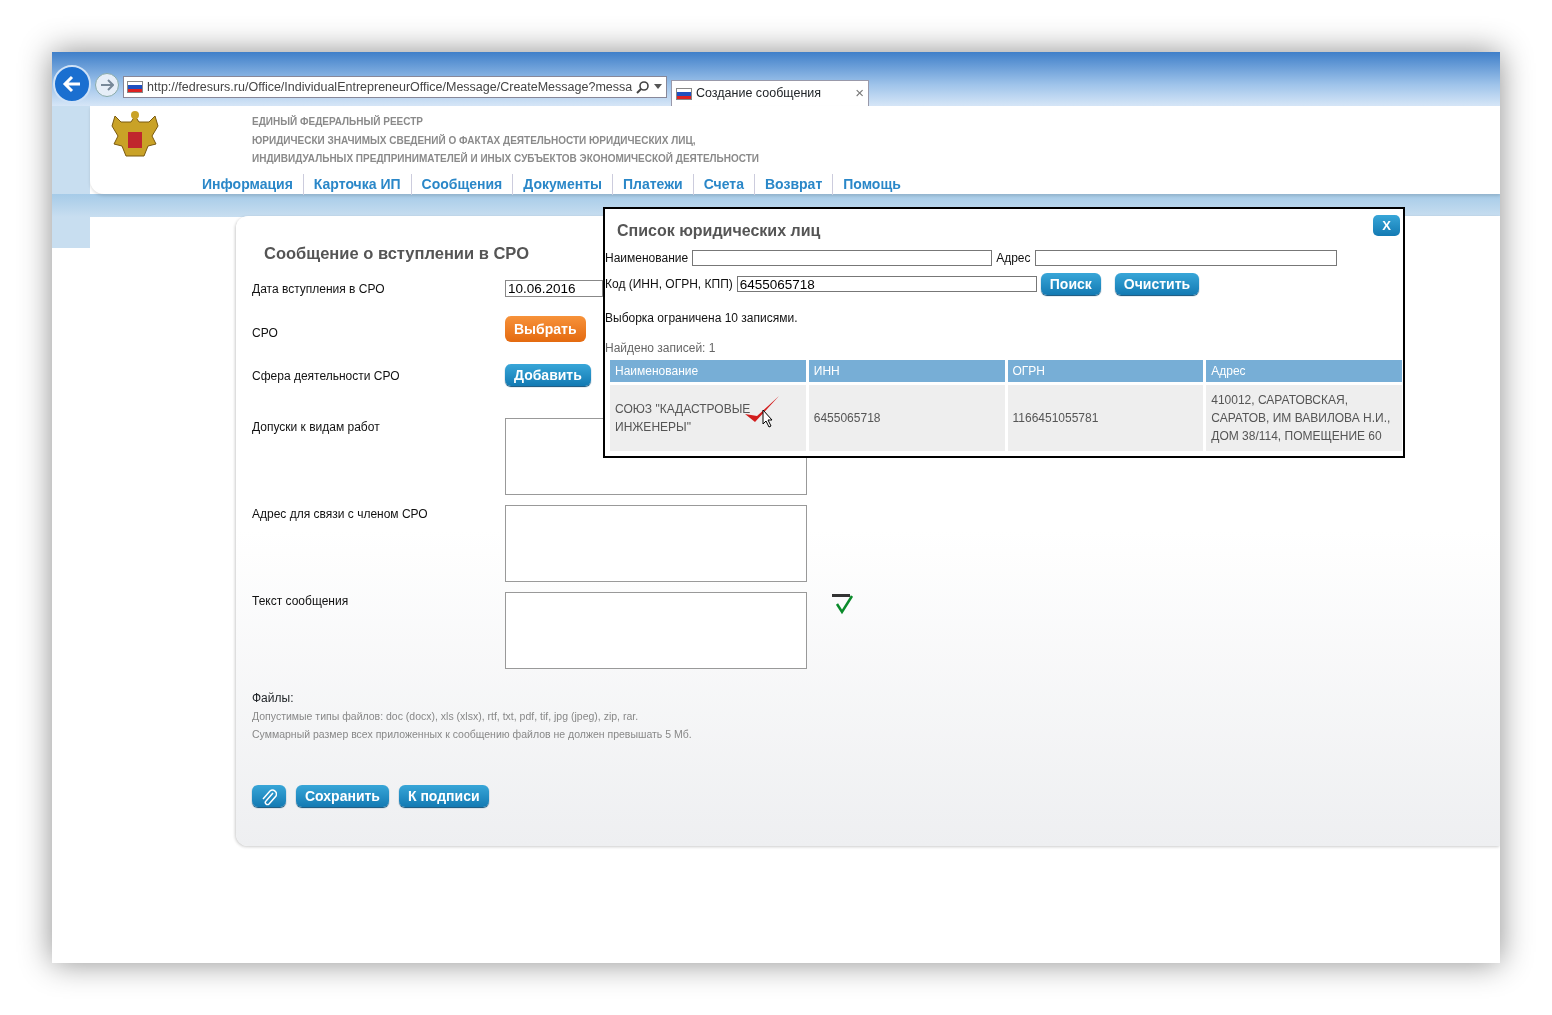 The image size is (1552, 1015). I want to click on registry-title: ИНДИВИДУАЛЬНЫХ ПРЕДПРИНИМАТЕЛЕЙ И ИНЫХ СУБЪЕКТОВ ЭКОНОМИЧЕСКОЙ ДЕЯТЕЛЬНОСТИ, so click(506, 158).